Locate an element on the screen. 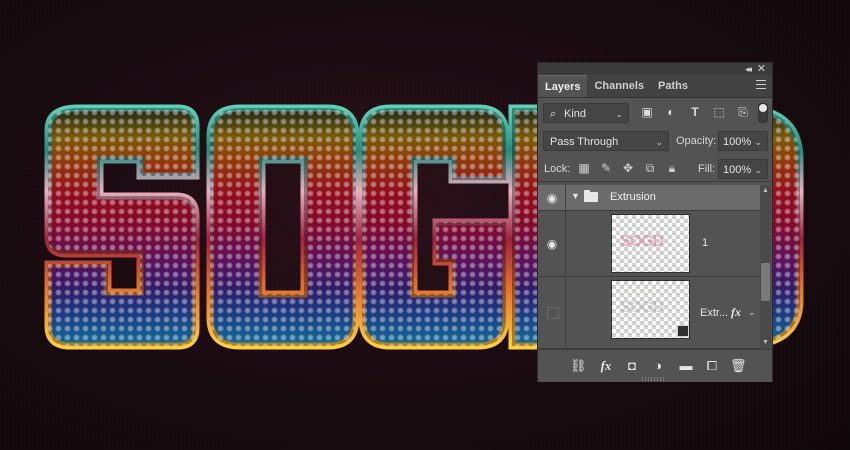 The width and height of the screenshot is (850, 450). layer-name: Extrusion is located at coordinates (633, 197).